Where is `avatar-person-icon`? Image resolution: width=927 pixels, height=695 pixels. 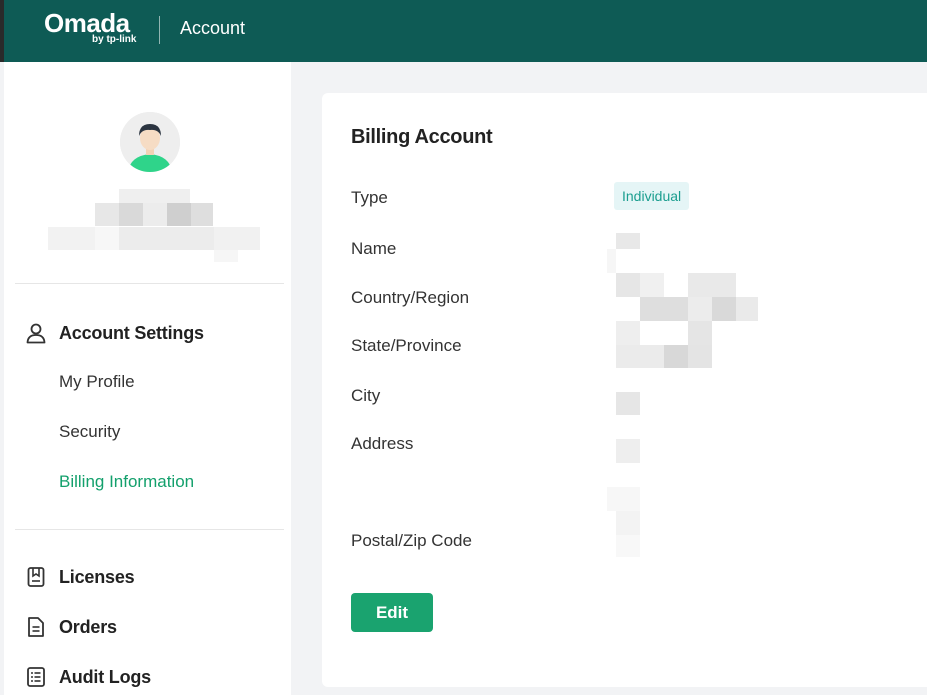 avatar-person-icon is located at coordinates (150, 142).